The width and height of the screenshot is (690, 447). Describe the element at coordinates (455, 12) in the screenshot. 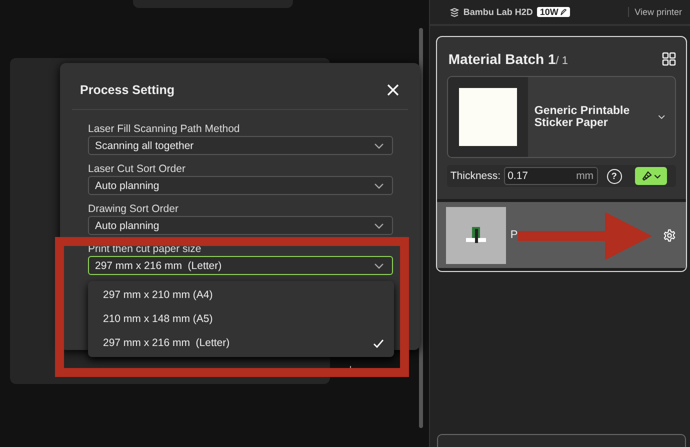

I see `printer-icon` at that location.